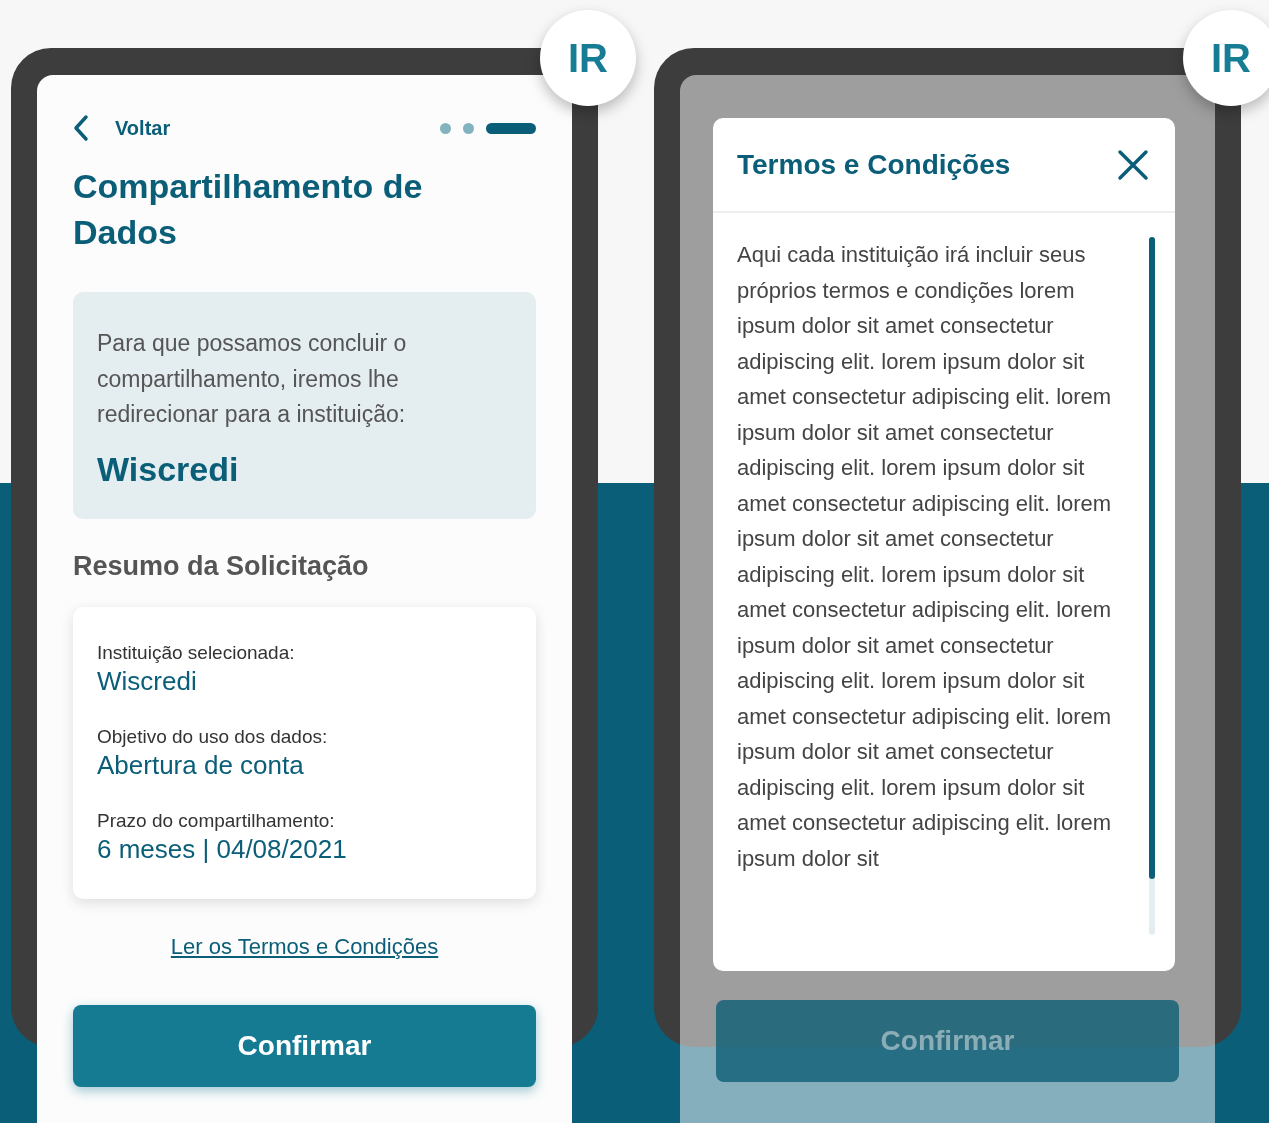  What do you see at coordinates (147, 680) in the screenshot?
I see `field-value: Wiscredi` at bounding box center [147, 680].